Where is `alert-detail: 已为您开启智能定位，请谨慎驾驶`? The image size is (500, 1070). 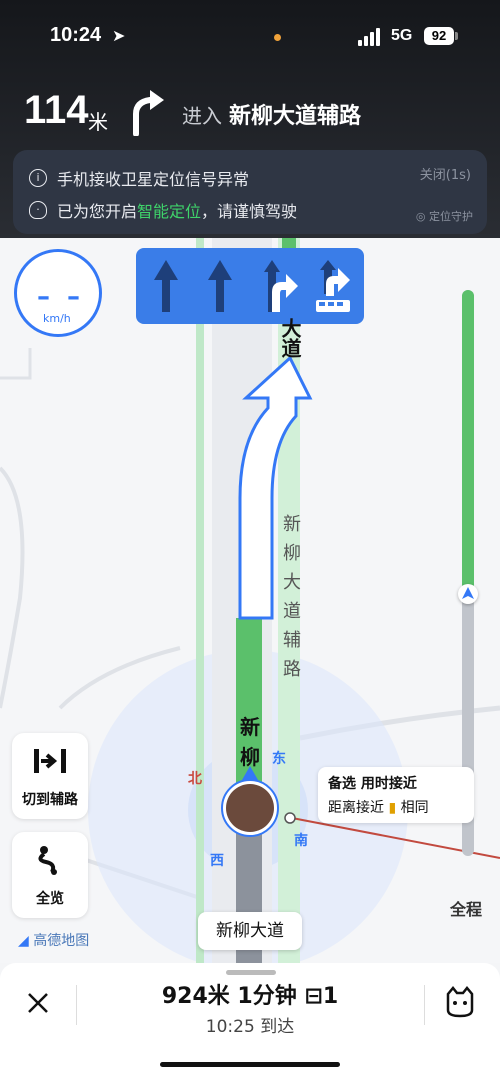 alert-detail: 已为您开启智能定位，请谨慎驾驶 is located at coordinates (177, 210).